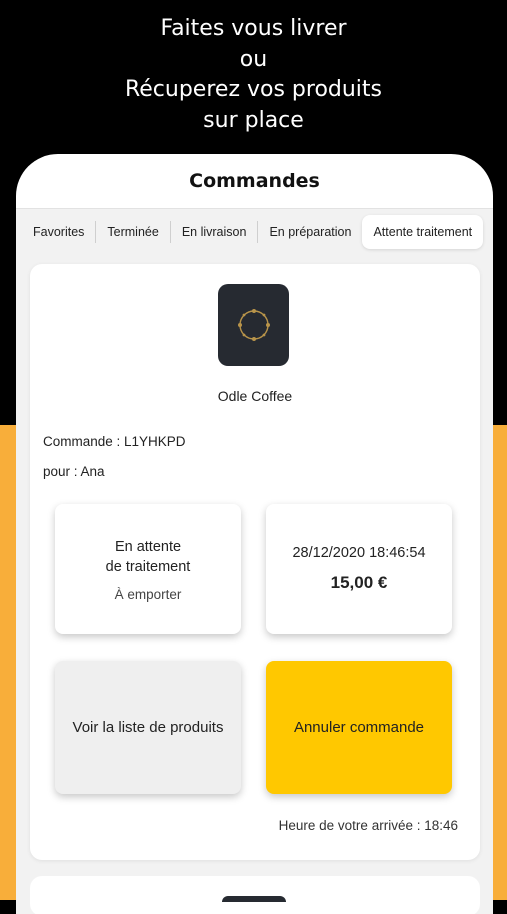 This screenshot has height=914, width=507. What do you see at coordinates (253, 89) in the screenshot?
I see `headline-line-3: Récuperez vos produits` at bounding box center [253, 89].